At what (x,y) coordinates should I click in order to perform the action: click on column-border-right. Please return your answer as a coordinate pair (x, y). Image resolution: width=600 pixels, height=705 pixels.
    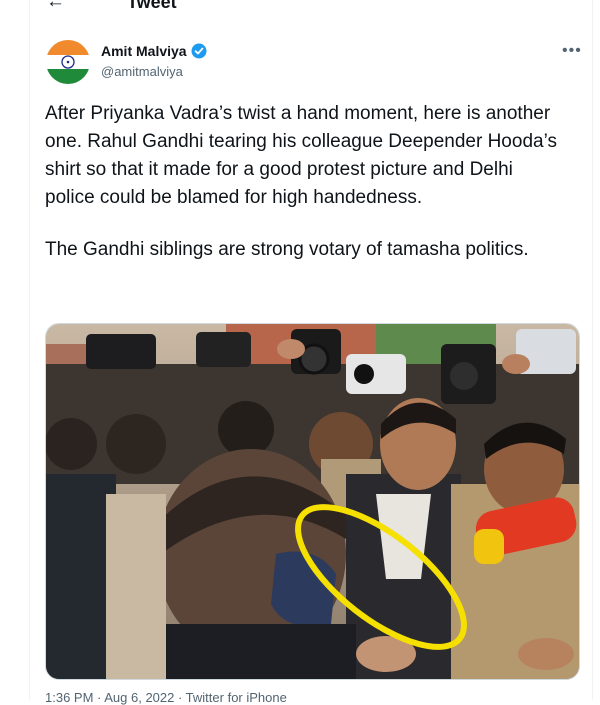
    Looking at the image, I should click on (592, 350).